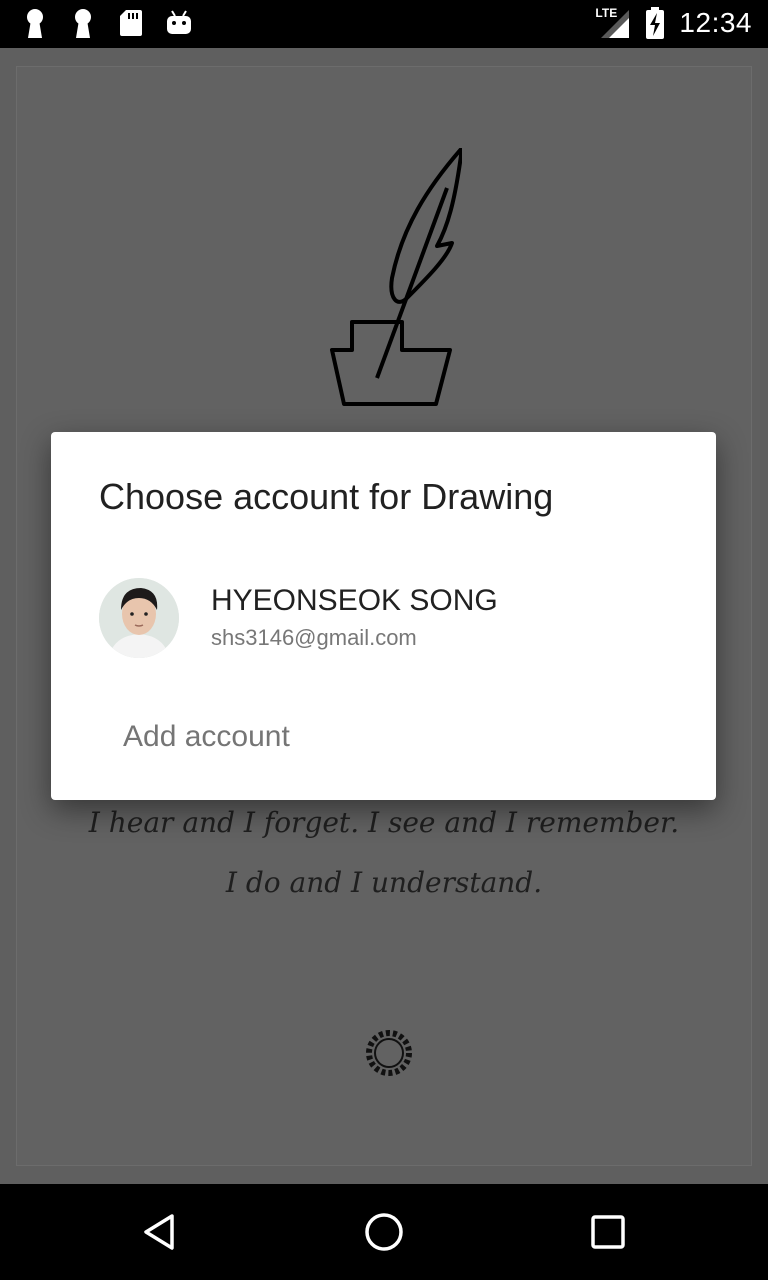 The image size is (768, 1280). Describe the element at coordinates (384, 882) in the screenshot. I see `quote-line-2: I do and I understand.` at that location.